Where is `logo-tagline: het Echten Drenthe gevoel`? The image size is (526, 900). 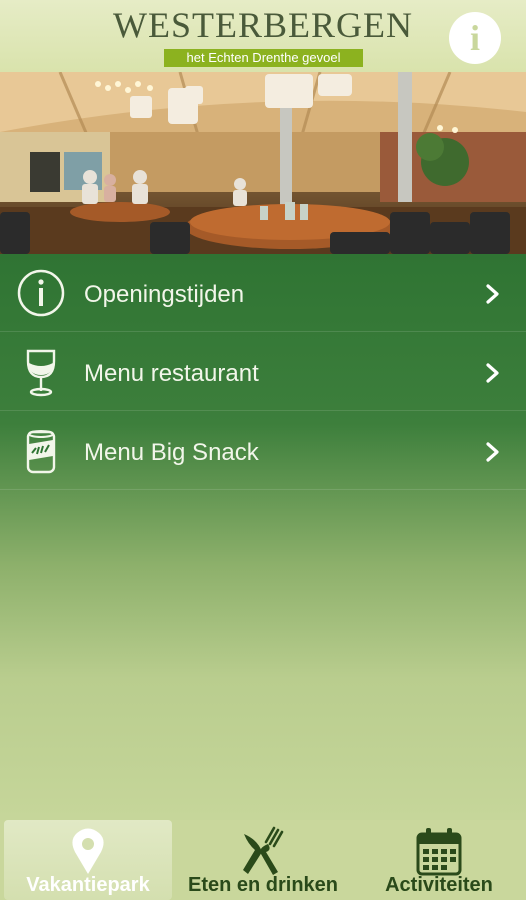 logo-tagline: het Echten Drenthe gevoel is located at coordinates (263, 58).